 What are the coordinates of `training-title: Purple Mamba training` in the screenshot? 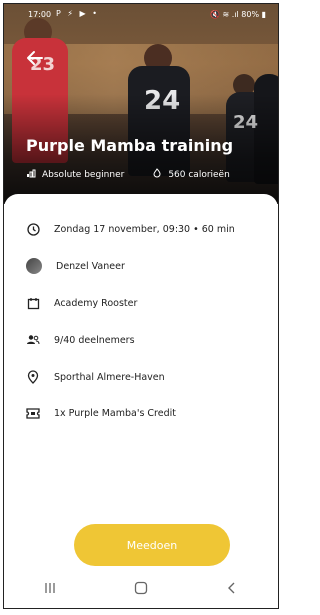 It's located at (130, 145).